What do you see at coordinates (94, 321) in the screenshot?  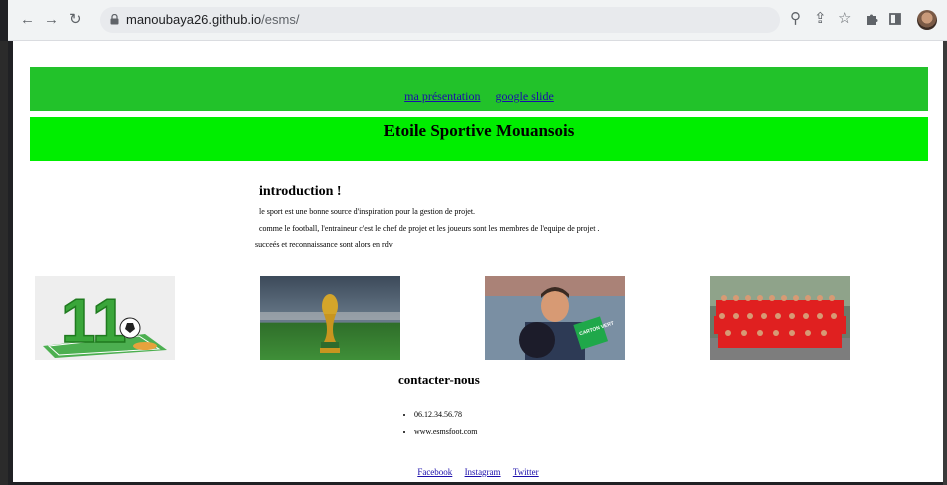 I see `jersey-number: 11` at bounding box center [94, 321].